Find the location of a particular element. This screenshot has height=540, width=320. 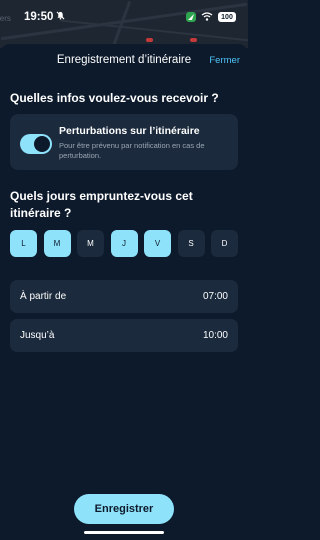

home-indicator is located at coordinates (124, 532).